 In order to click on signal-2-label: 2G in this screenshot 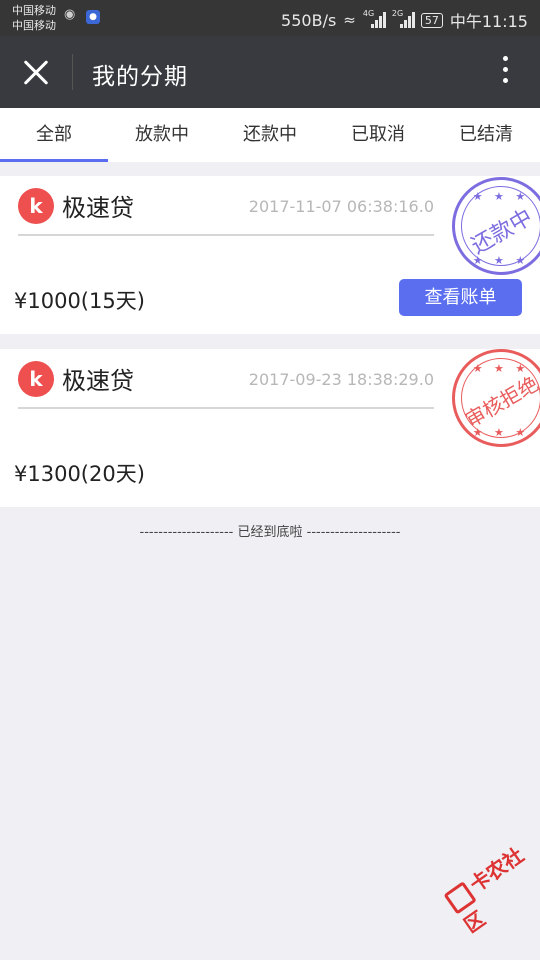, I will do `click(397, 13)`.